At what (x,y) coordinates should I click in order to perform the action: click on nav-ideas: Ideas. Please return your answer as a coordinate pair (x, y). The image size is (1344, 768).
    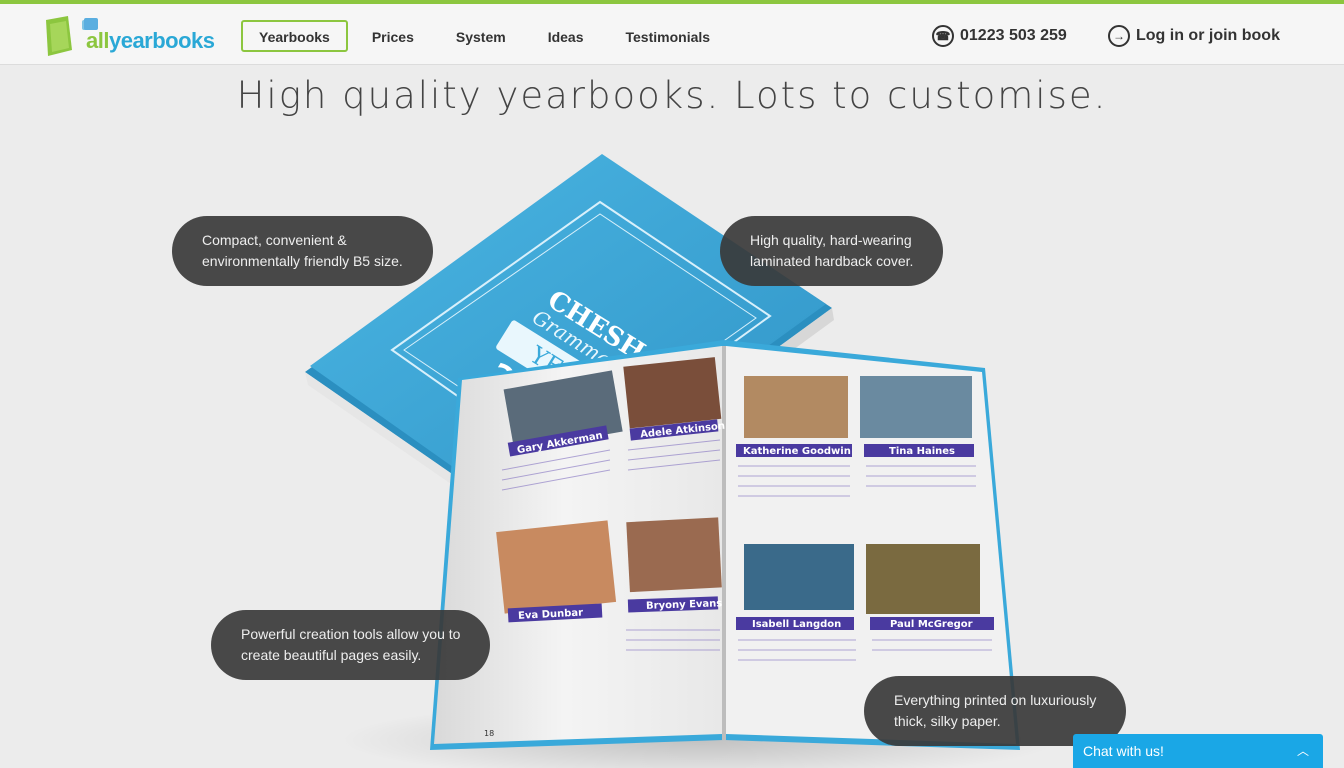
    Looking at the image, I should click on (566, 36).